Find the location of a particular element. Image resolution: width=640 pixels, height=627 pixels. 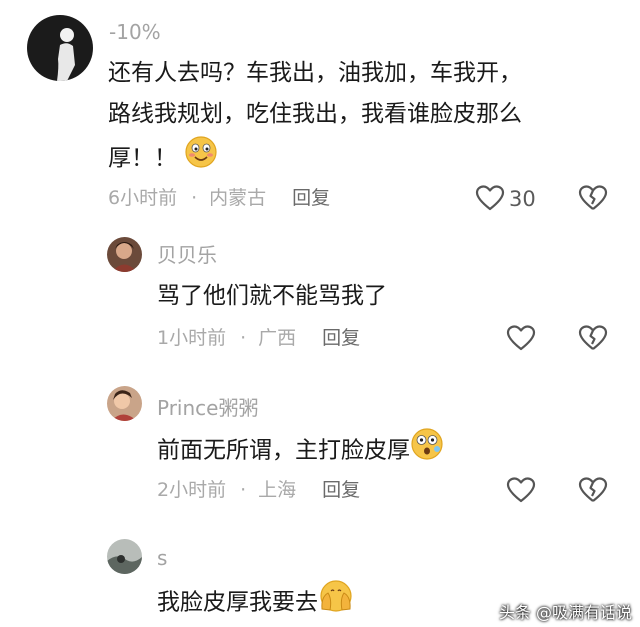

comment-meta: 6小时前 · 内蒙古 回复 is located at coordinates (219, 198).